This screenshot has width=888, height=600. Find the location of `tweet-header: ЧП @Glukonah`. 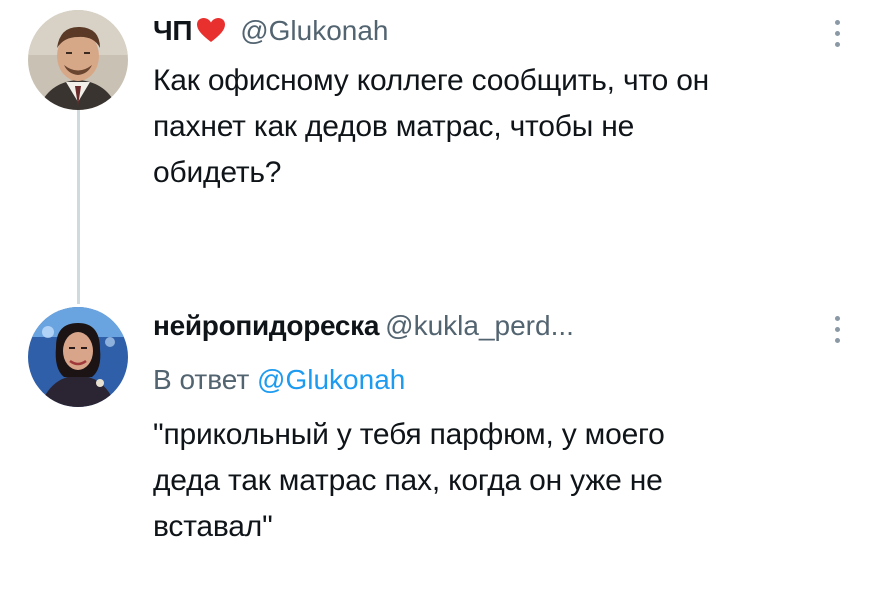

tweet-header: ЧП @Glukonah is located at coordinates (271, 30).